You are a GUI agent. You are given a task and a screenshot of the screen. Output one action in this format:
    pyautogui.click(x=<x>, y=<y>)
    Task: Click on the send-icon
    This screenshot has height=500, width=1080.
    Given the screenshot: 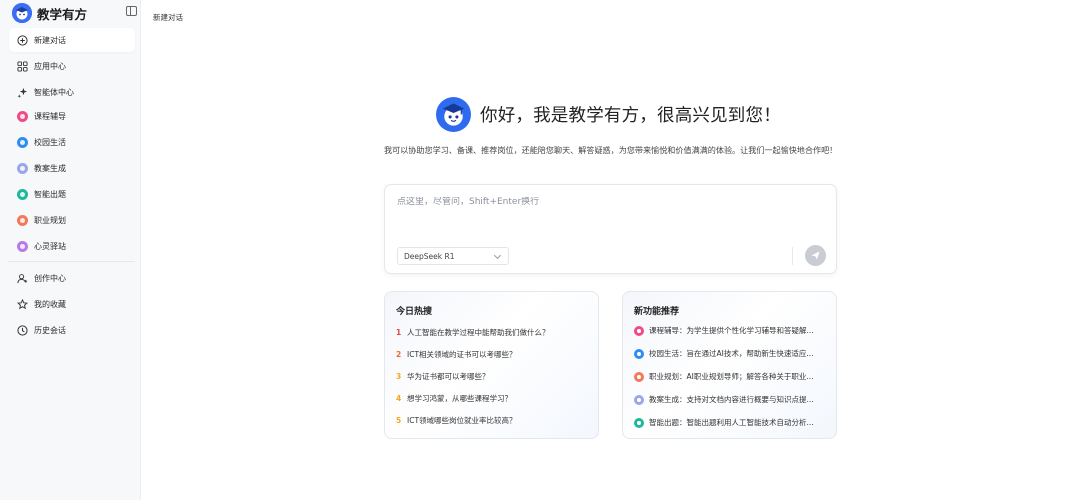 What is the action you would take?
    pyautogui.click(x=815, y=255)
    